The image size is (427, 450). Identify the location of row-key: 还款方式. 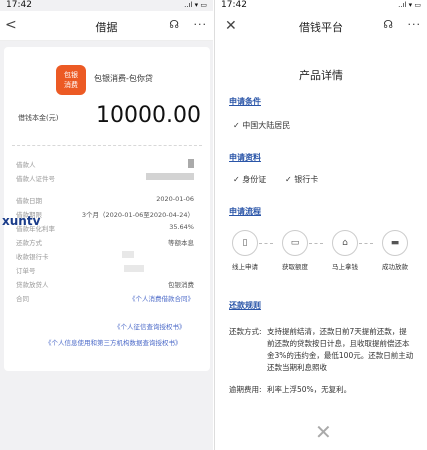
(29, 243).